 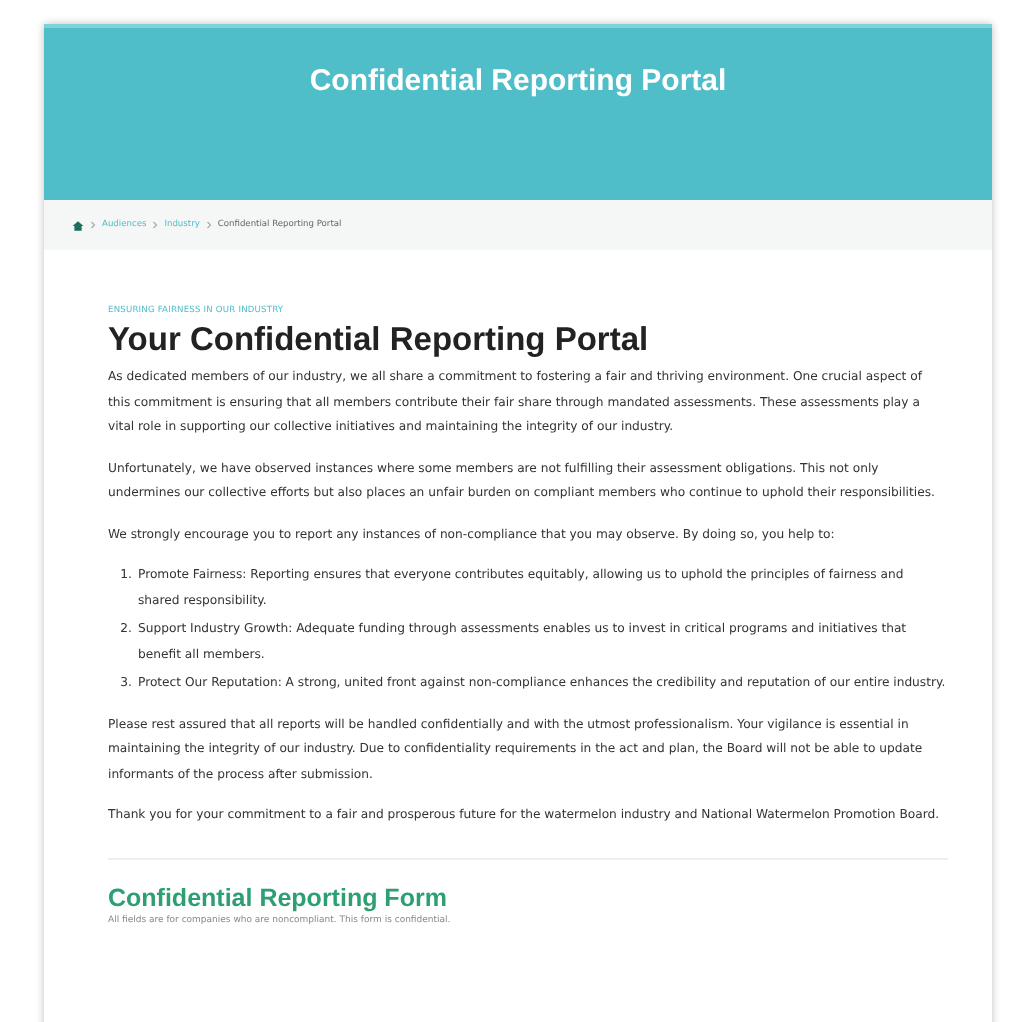 I want to click on banner-title: Confidential Reporting Portal, so click(x=518, y=83).